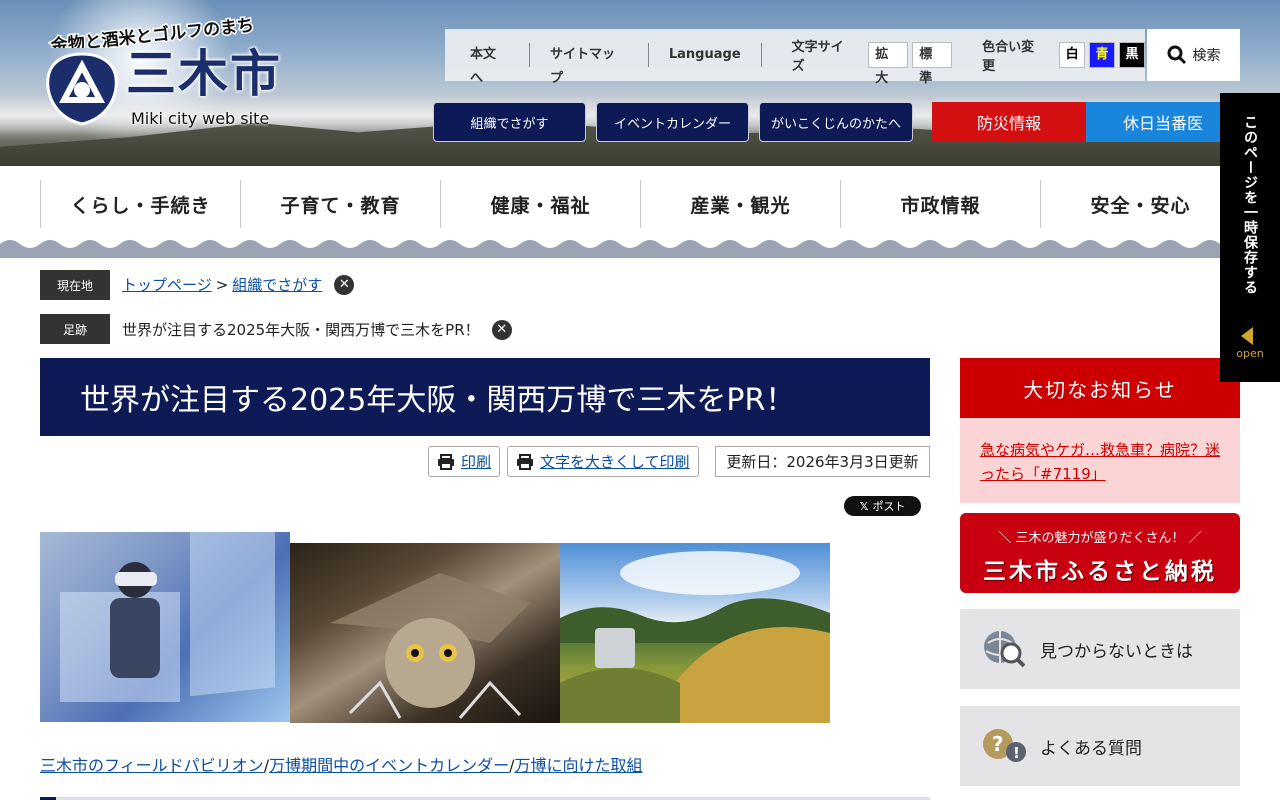 This screenshot has height=800, width=1280. What do you see at coordinates (425, 633) in the screenshot?
I see `owl-sculpture-photo` at bounding box center [425, 633].